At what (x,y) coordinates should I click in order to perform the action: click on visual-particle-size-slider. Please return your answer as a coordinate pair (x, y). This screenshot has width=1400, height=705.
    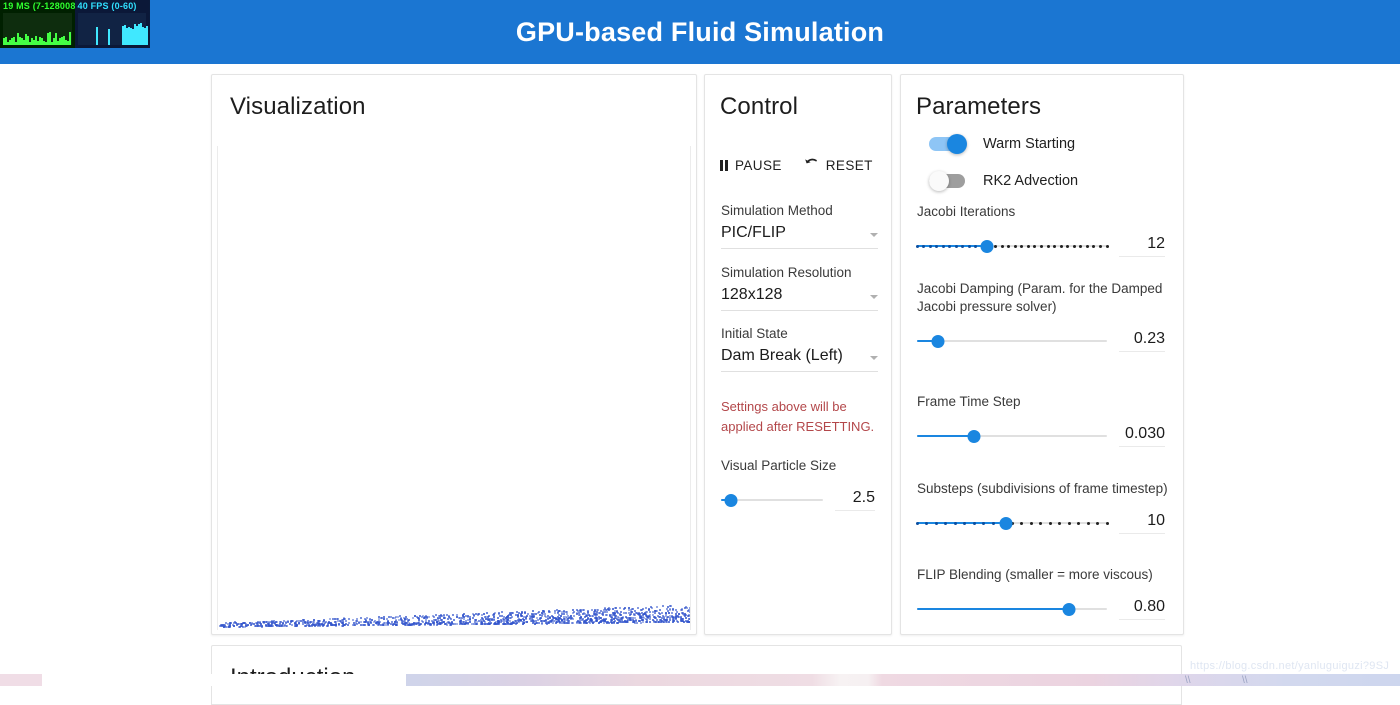
    Looking at the image, I should click on (772, 500).